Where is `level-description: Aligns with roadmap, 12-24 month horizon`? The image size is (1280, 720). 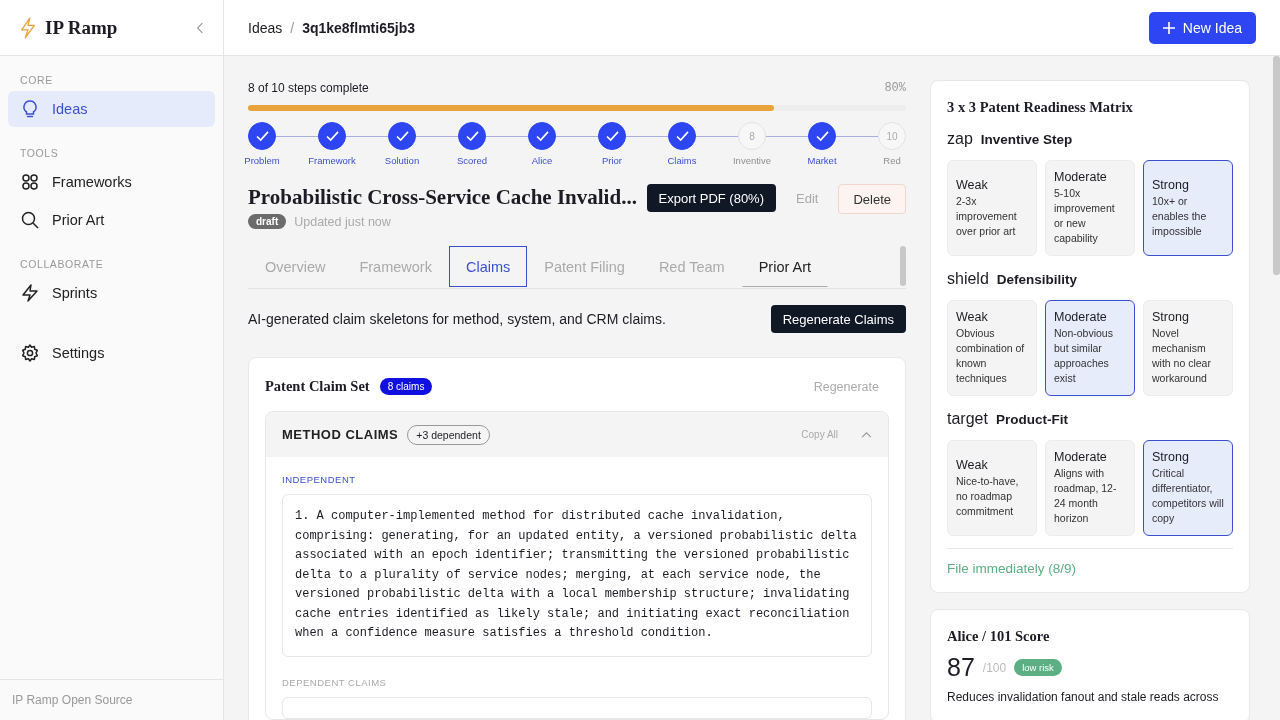
level-description: Aligns with roadmap, 12-24 month horizon is located at coordinates (1086, 496).